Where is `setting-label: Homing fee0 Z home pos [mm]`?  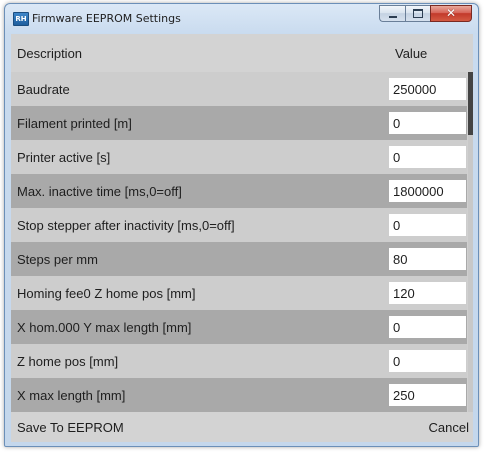
setting-label: Homing fee0 Z home pos [mm] is located at coordinates (106, 293).